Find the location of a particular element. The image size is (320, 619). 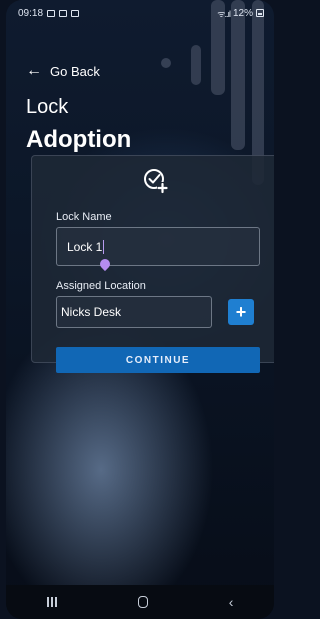

check-plus-icon is located at coordinates (156, 181).